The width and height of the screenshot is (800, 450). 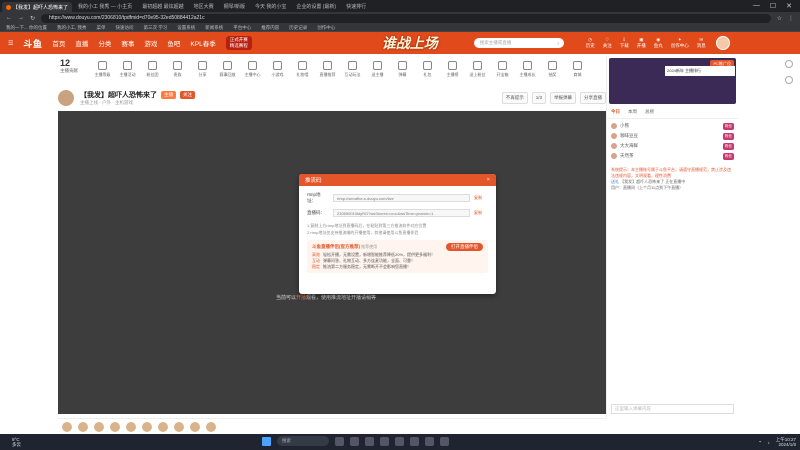 I want to click on chat-nick: 送礼, so click(x=615, y=181).